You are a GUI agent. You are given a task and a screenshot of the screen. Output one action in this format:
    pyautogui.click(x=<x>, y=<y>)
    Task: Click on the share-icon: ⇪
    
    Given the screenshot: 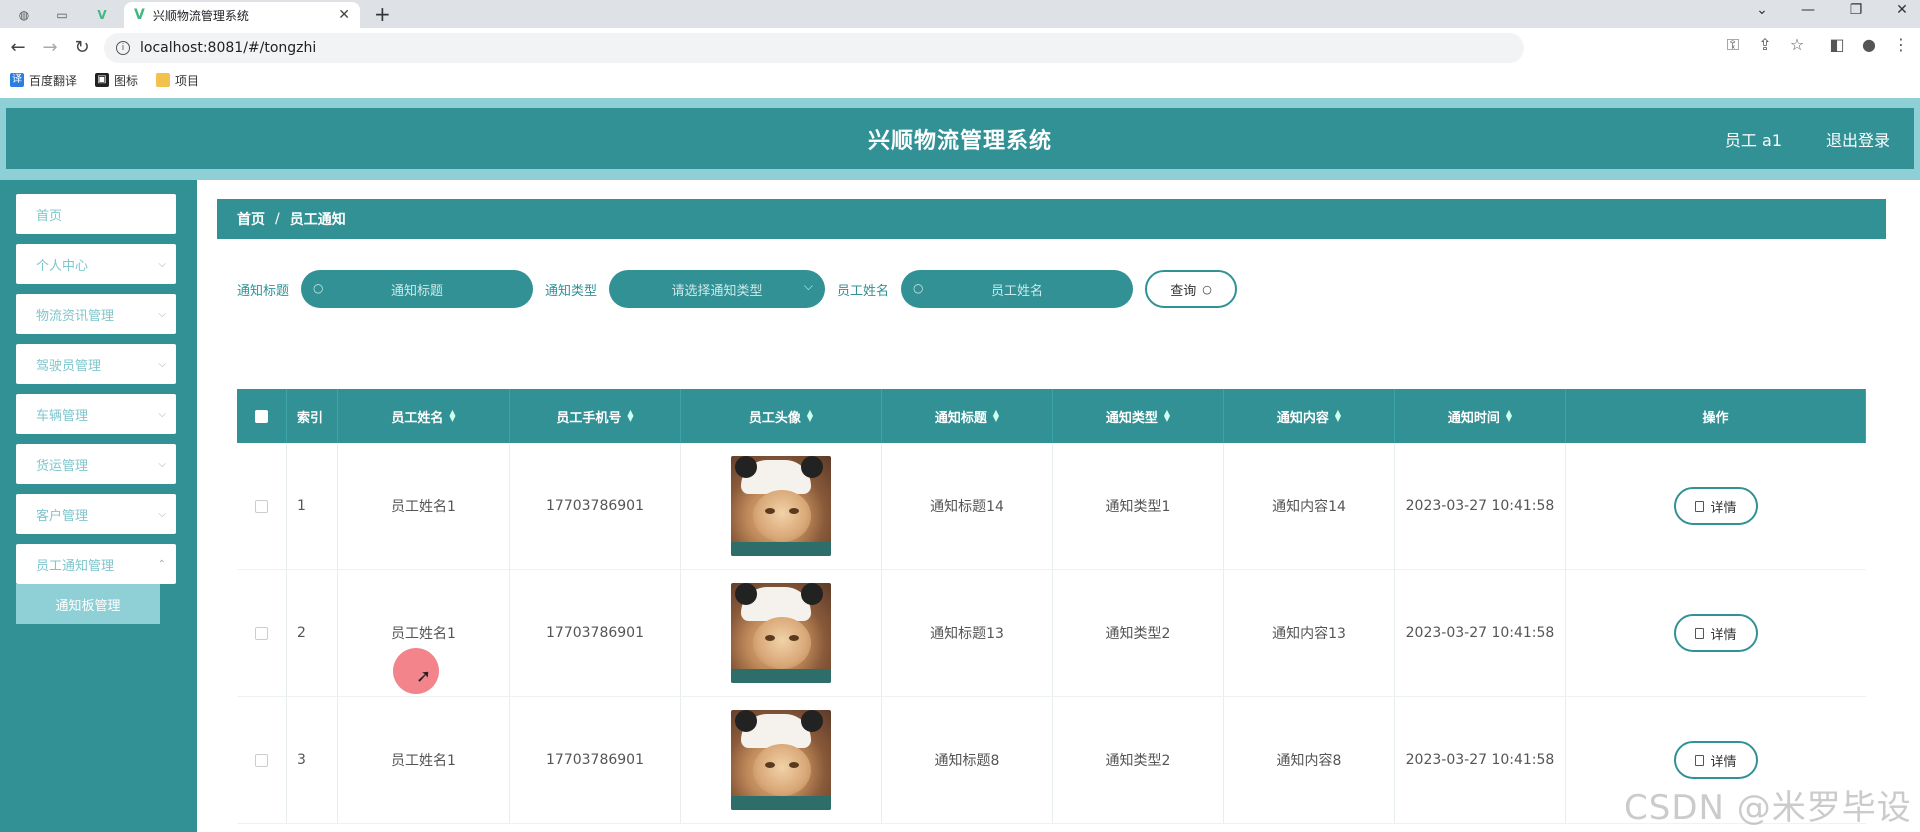 What is the action you would take?
    pyautogui.click(x=1765, y=44)
    